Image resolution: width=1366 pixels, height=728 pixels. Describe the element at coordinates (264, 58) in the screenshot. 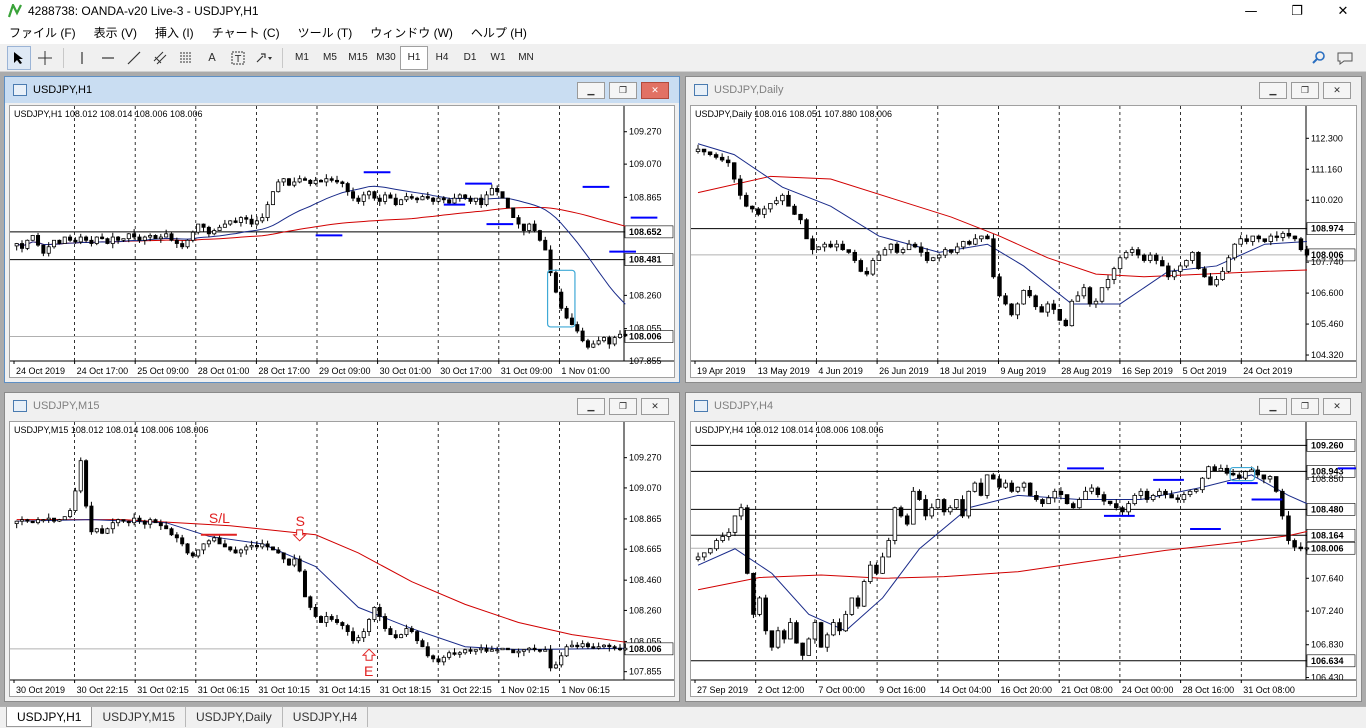

I see `arrow-object-icon` at that location.